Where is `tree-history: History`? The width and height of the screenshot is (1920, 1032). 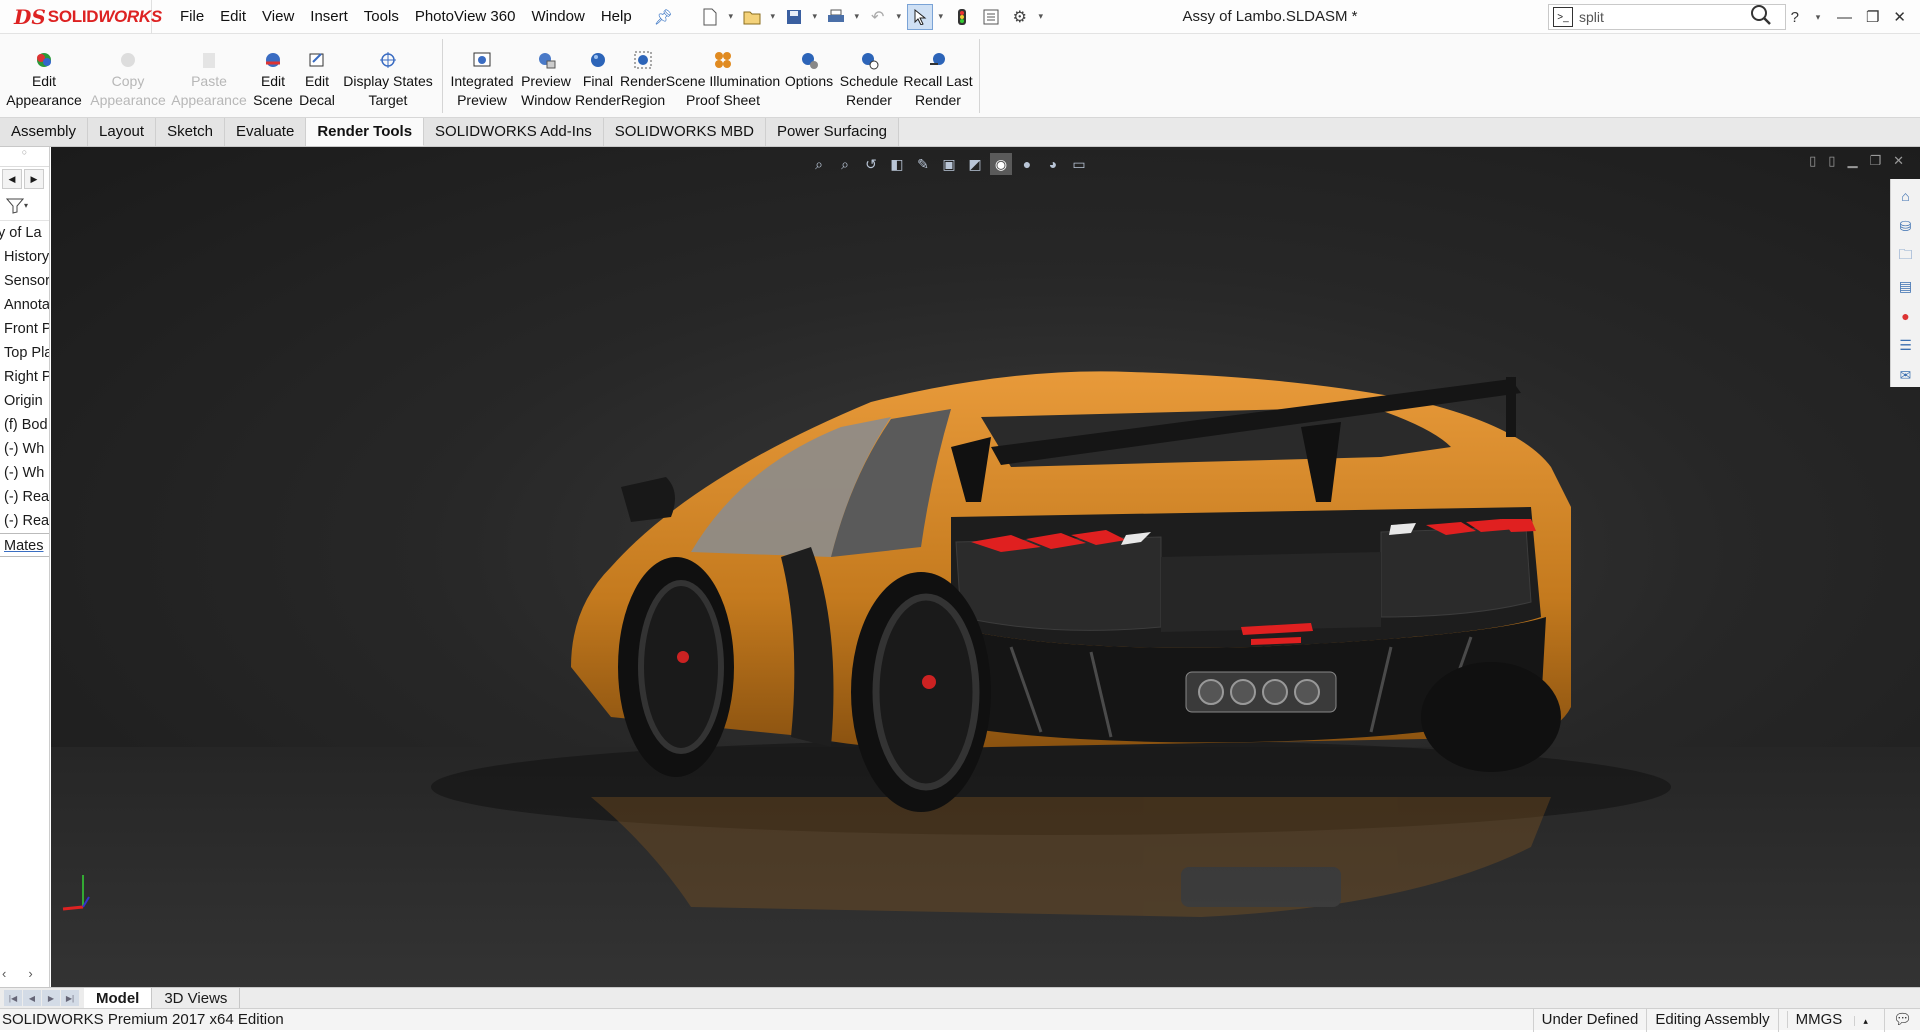
tree-history: History is located at coordinates (24, 257).